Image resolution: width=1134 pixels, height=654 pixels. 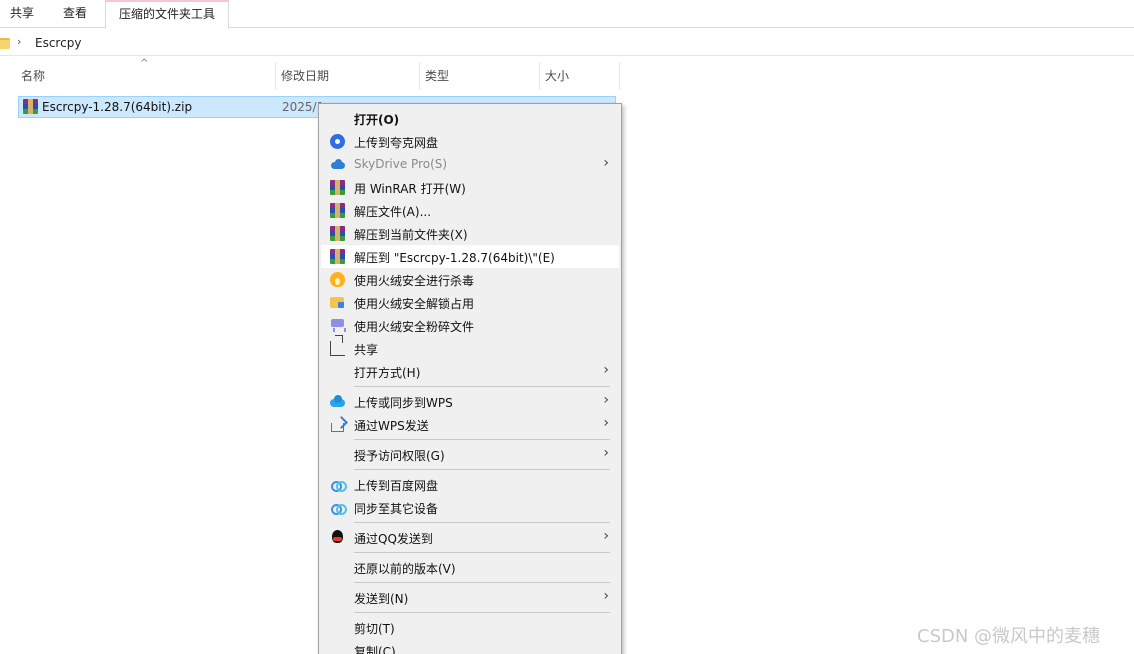 What do you see at coordinates (470, 454) in the screenshot?
I see `menu-item-grant-access: 授予访问权限(G) ›` at bounding box center [470, 454].